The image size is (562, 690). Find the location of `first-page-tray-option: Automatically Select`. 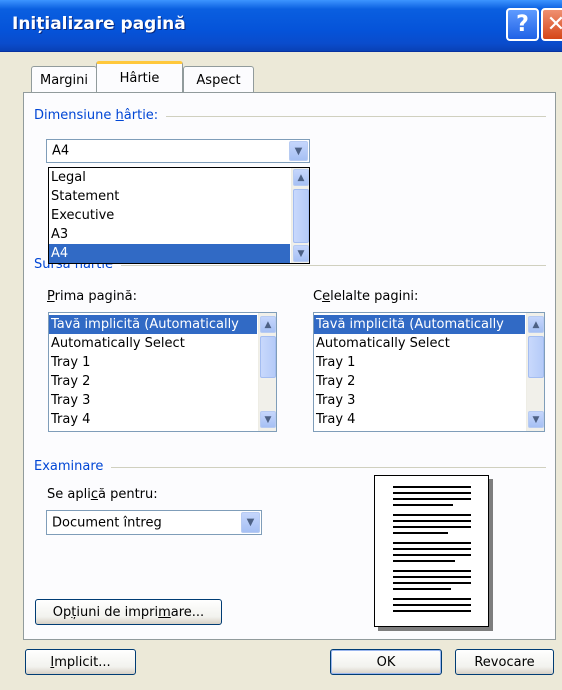

first-page-tray-option: Automatically Select is located at coordinates (153, 343).